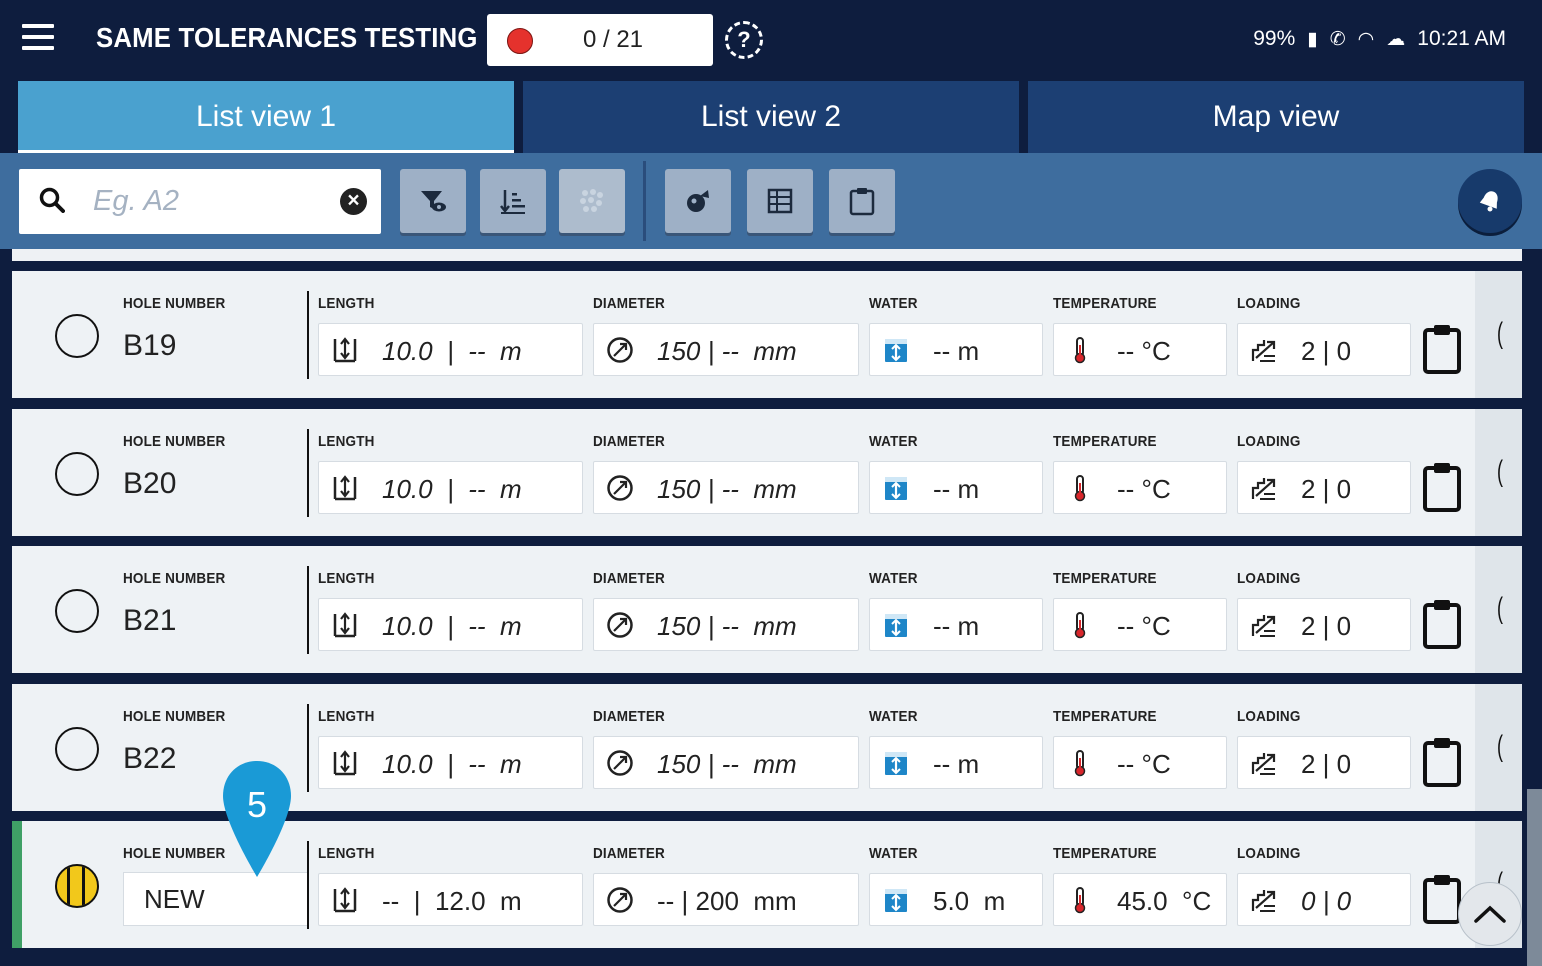  What do you see at coordinates (215, 899) in the screenshot?
I see `hole-number-input: NEW` at bounding box center [215, 899].